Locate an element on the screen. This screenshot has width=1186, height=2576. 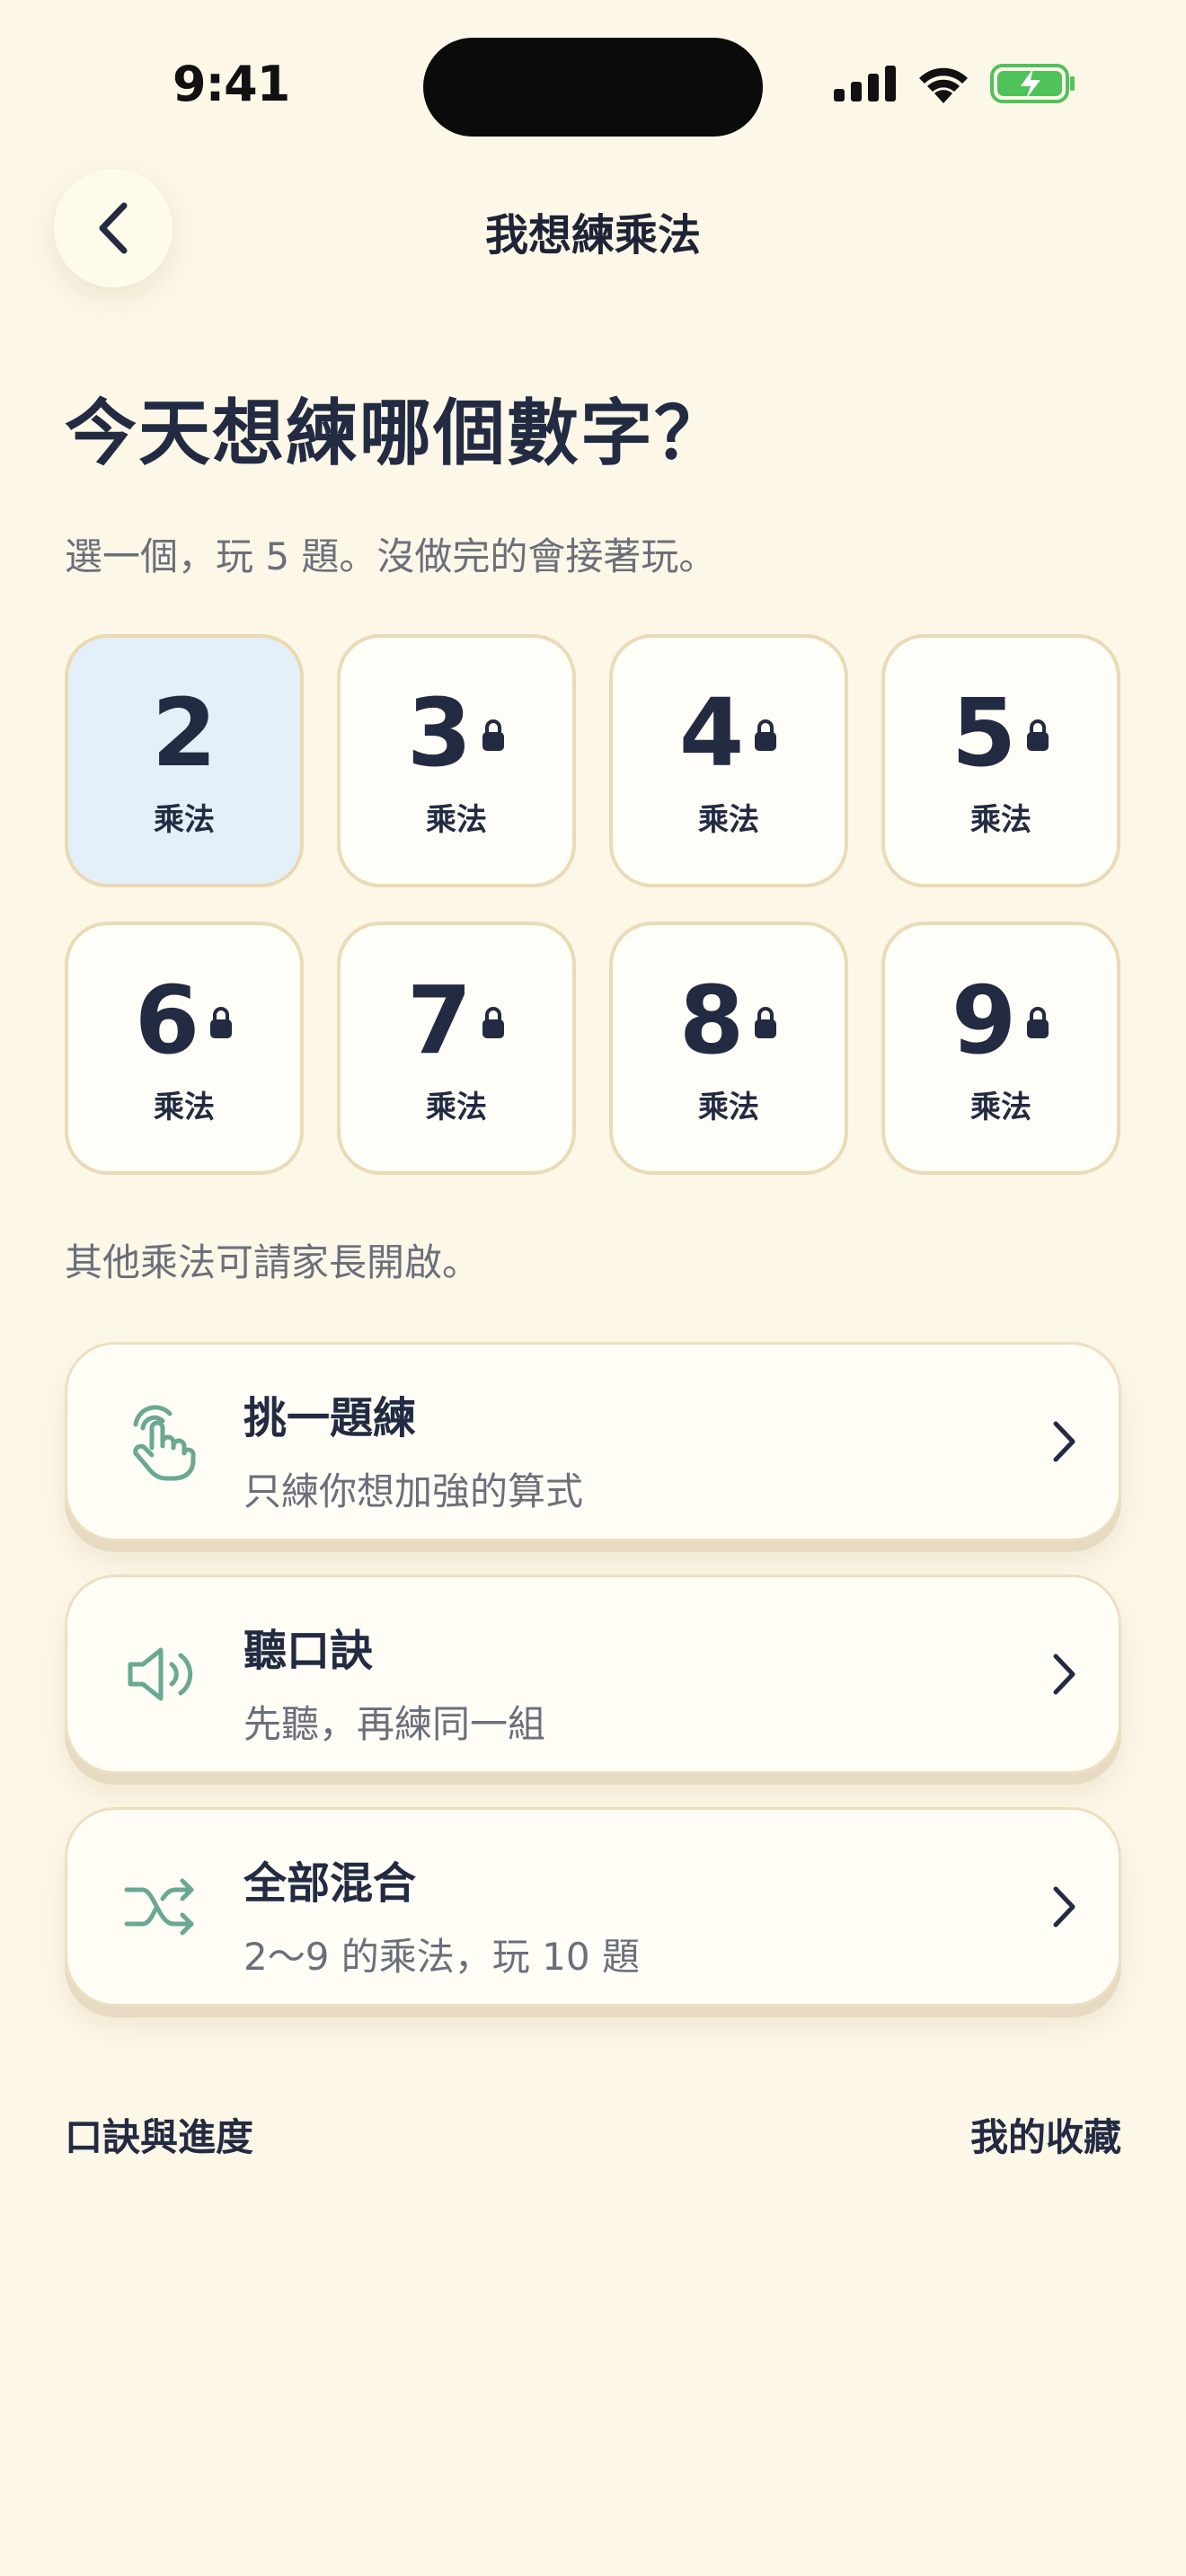
pick-question-card: 挑一題練 只練你想加強的算式 is located at coordinates (593, 1441).